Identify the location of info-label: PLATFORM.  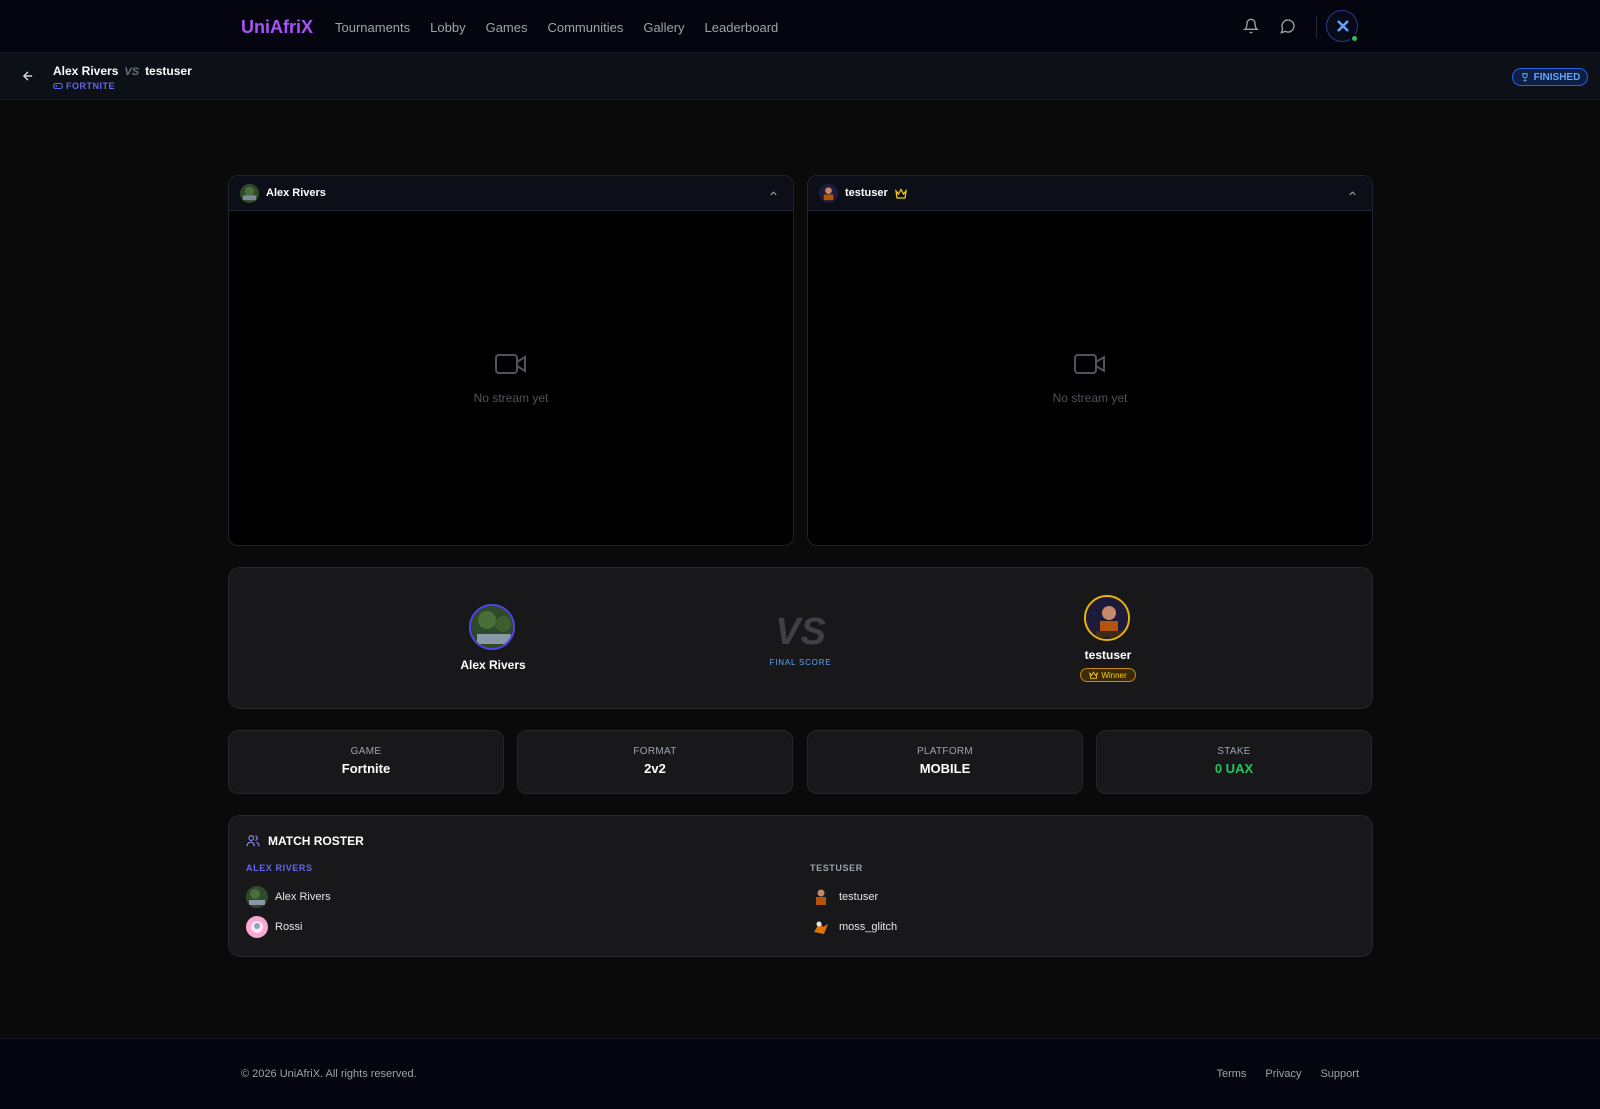
(945, 751).